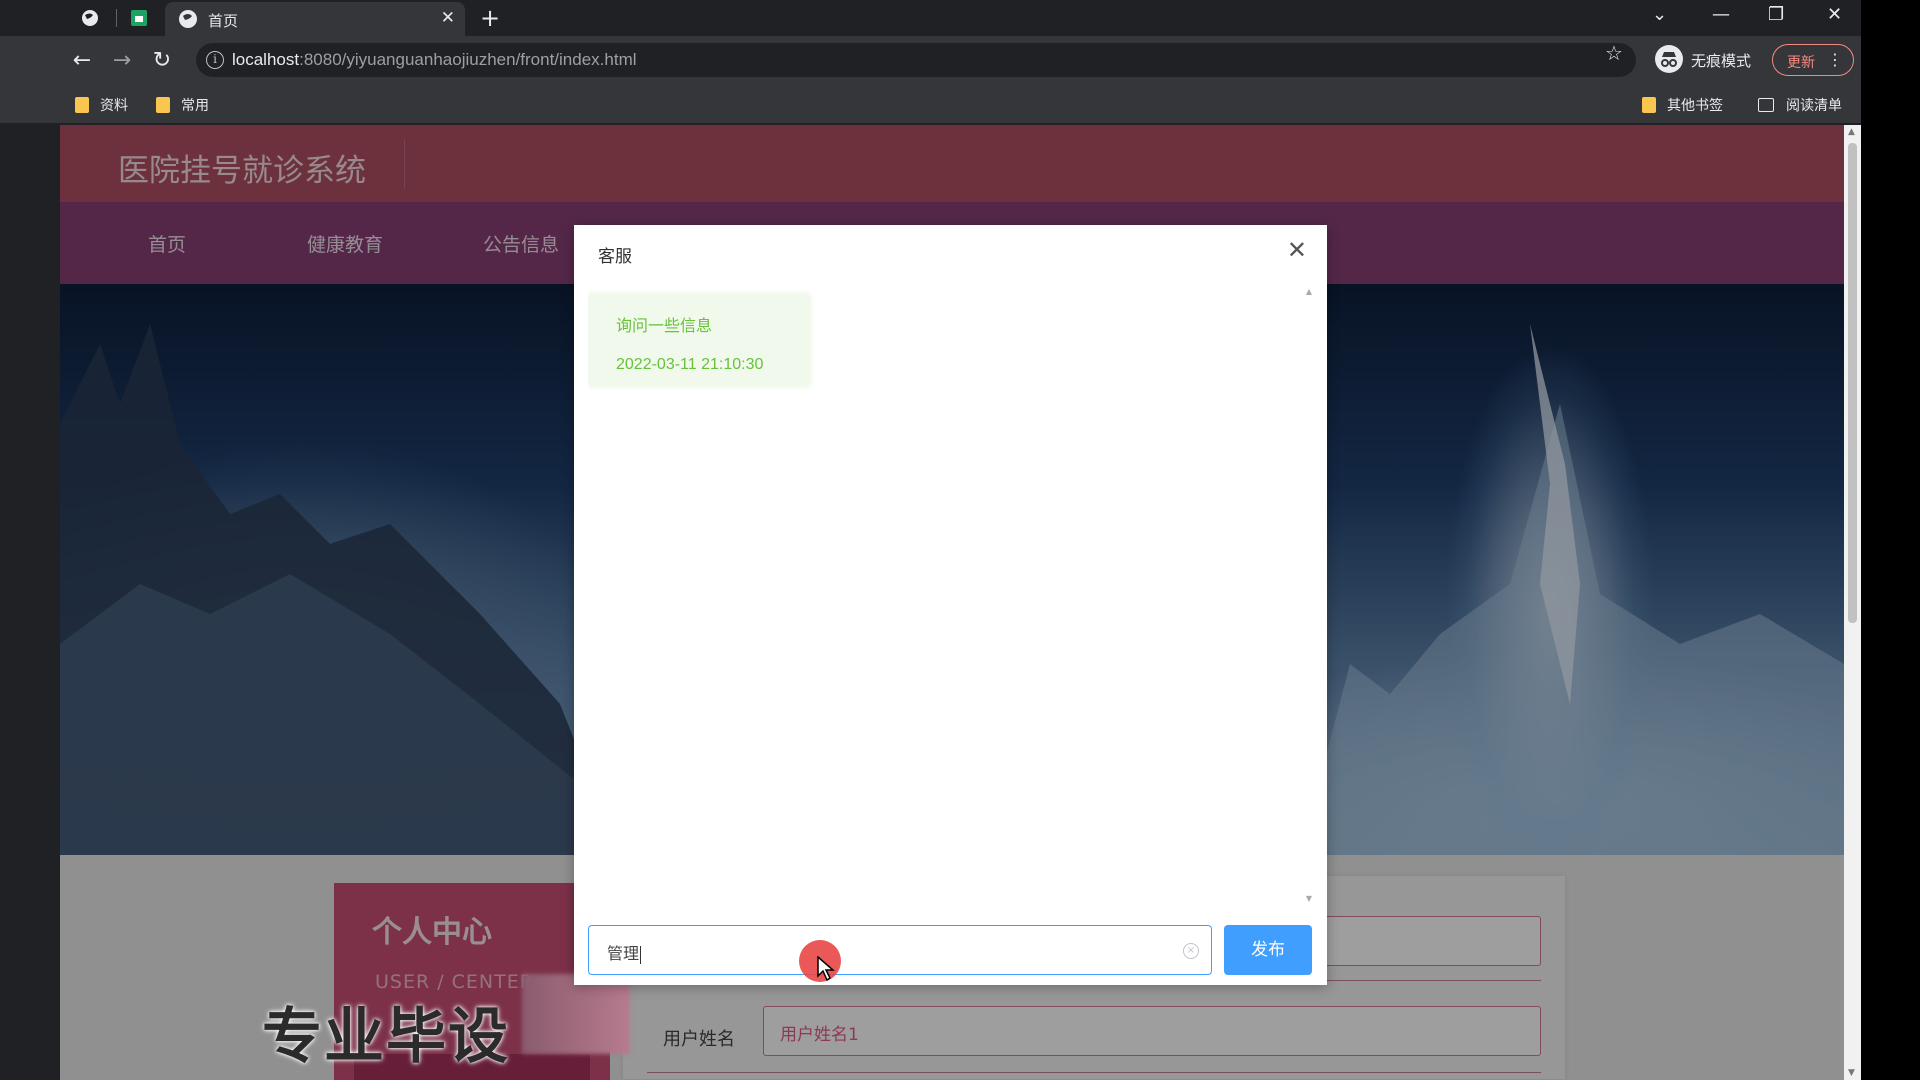  Describe the element at coordinates (448, 18) in the screenshot. I see `tab-close-icon: ✕` at that location.